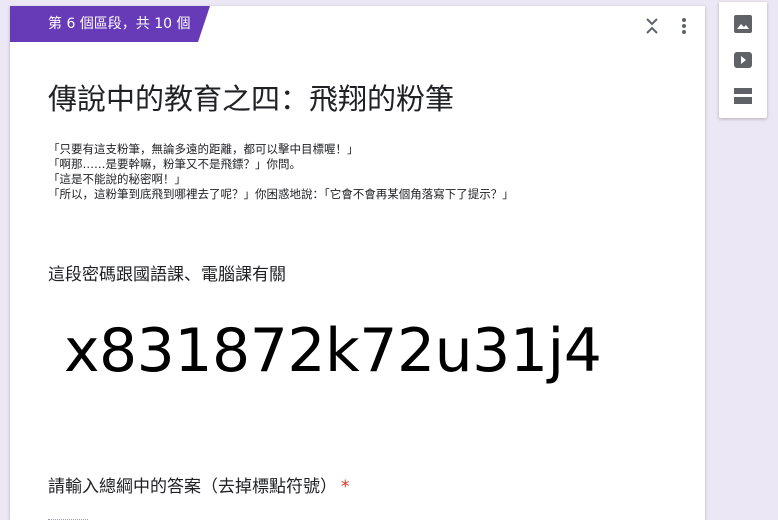 This screenshot has width=778, height=520. What do you see at coordinates (203, 149) in the screenshot?
I see `description-line: 「只要有這支粉筆，無論多遠的距離，都可以擊中目標喔！」` at bounding box center [203, 149].